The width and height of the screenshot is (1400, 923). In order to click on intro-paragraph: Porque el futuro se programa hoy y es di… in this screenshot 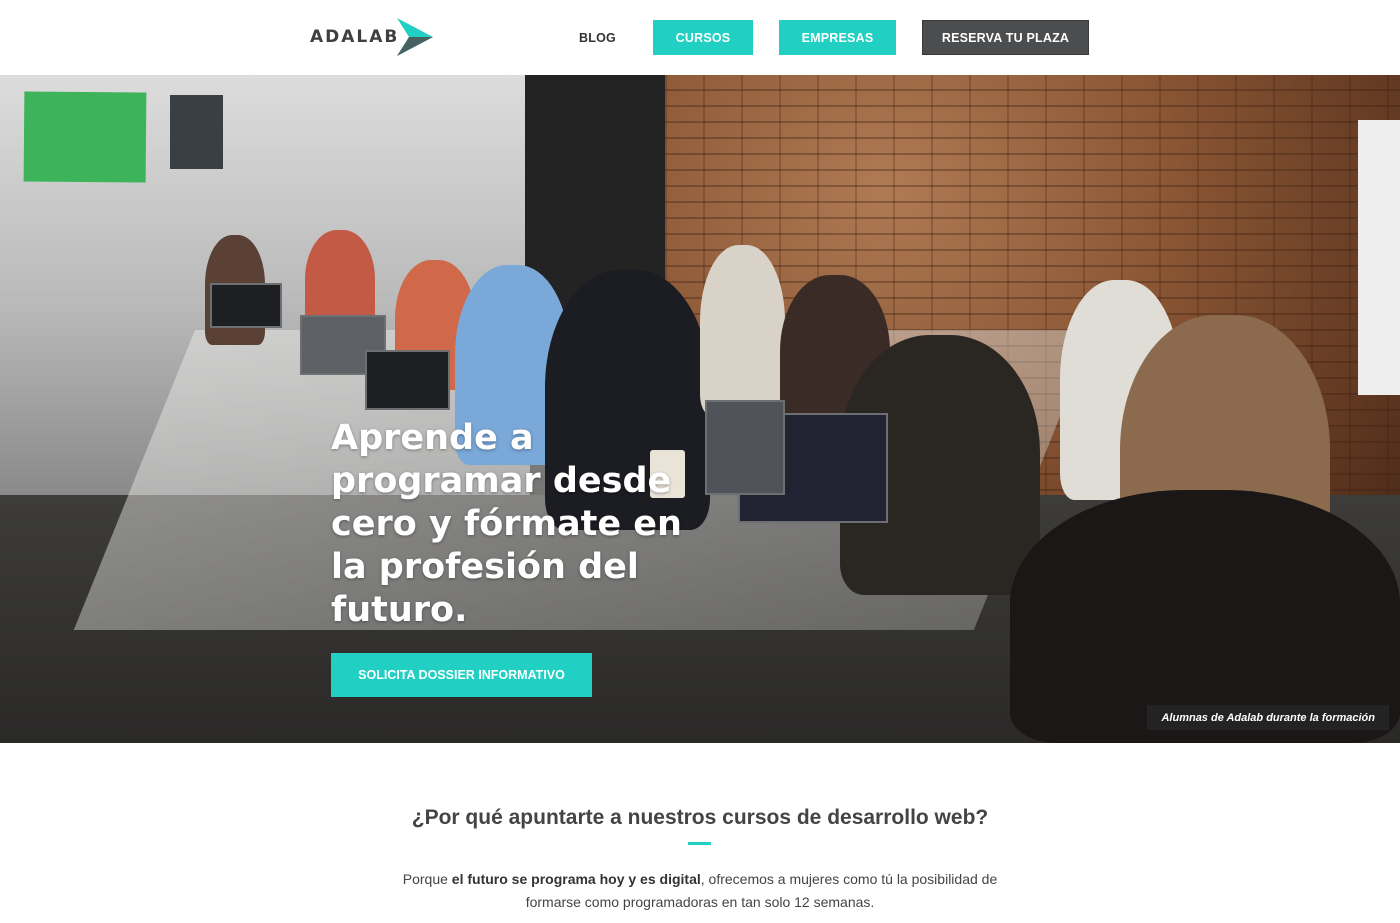, I will do `click(700, 891)`.